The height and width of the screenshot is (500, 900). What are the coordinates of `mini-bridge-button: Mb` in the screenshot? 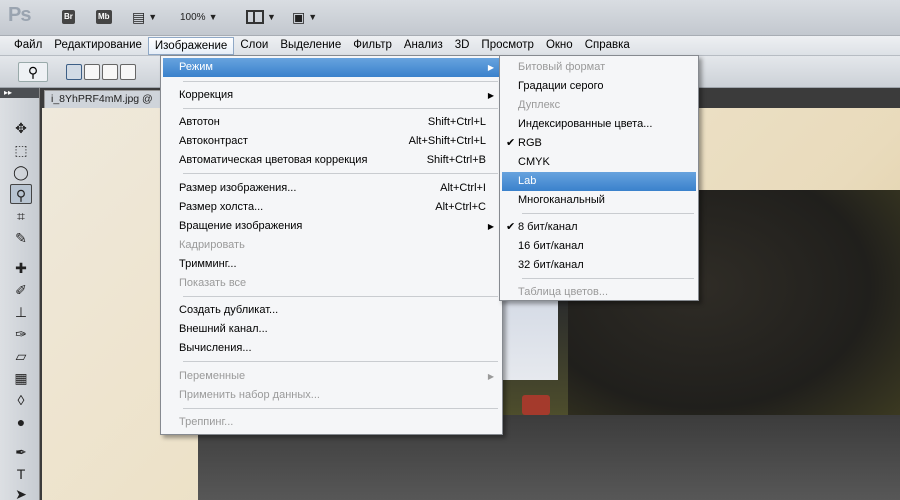 It's located at (104, 17).